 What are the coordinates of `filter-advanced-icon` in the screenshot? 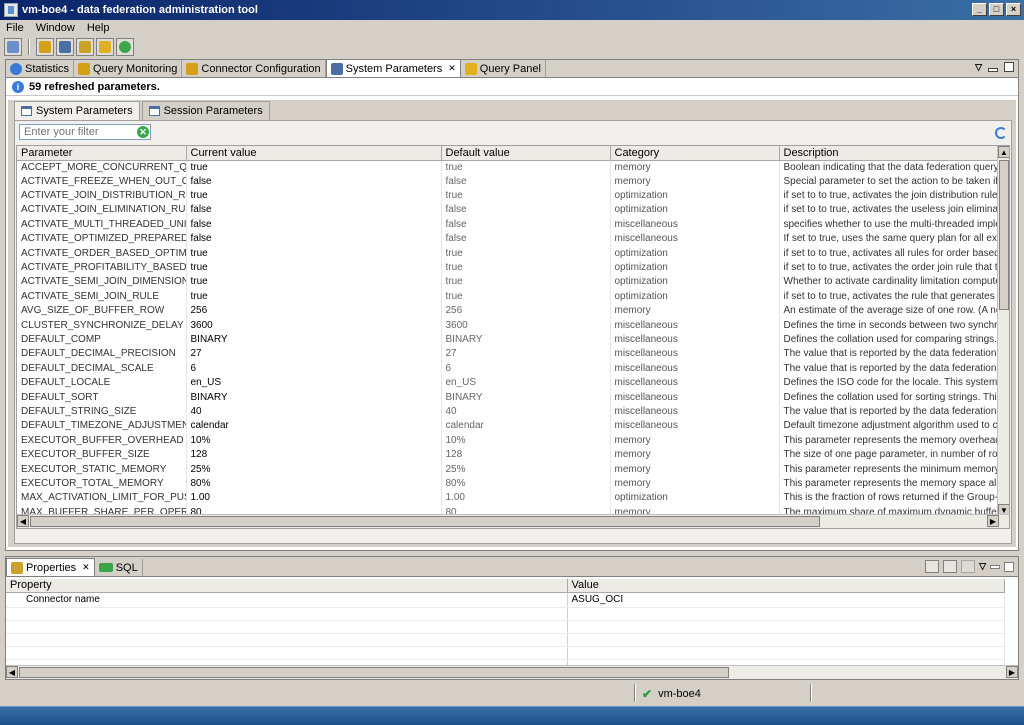 It's located at (950, 566).